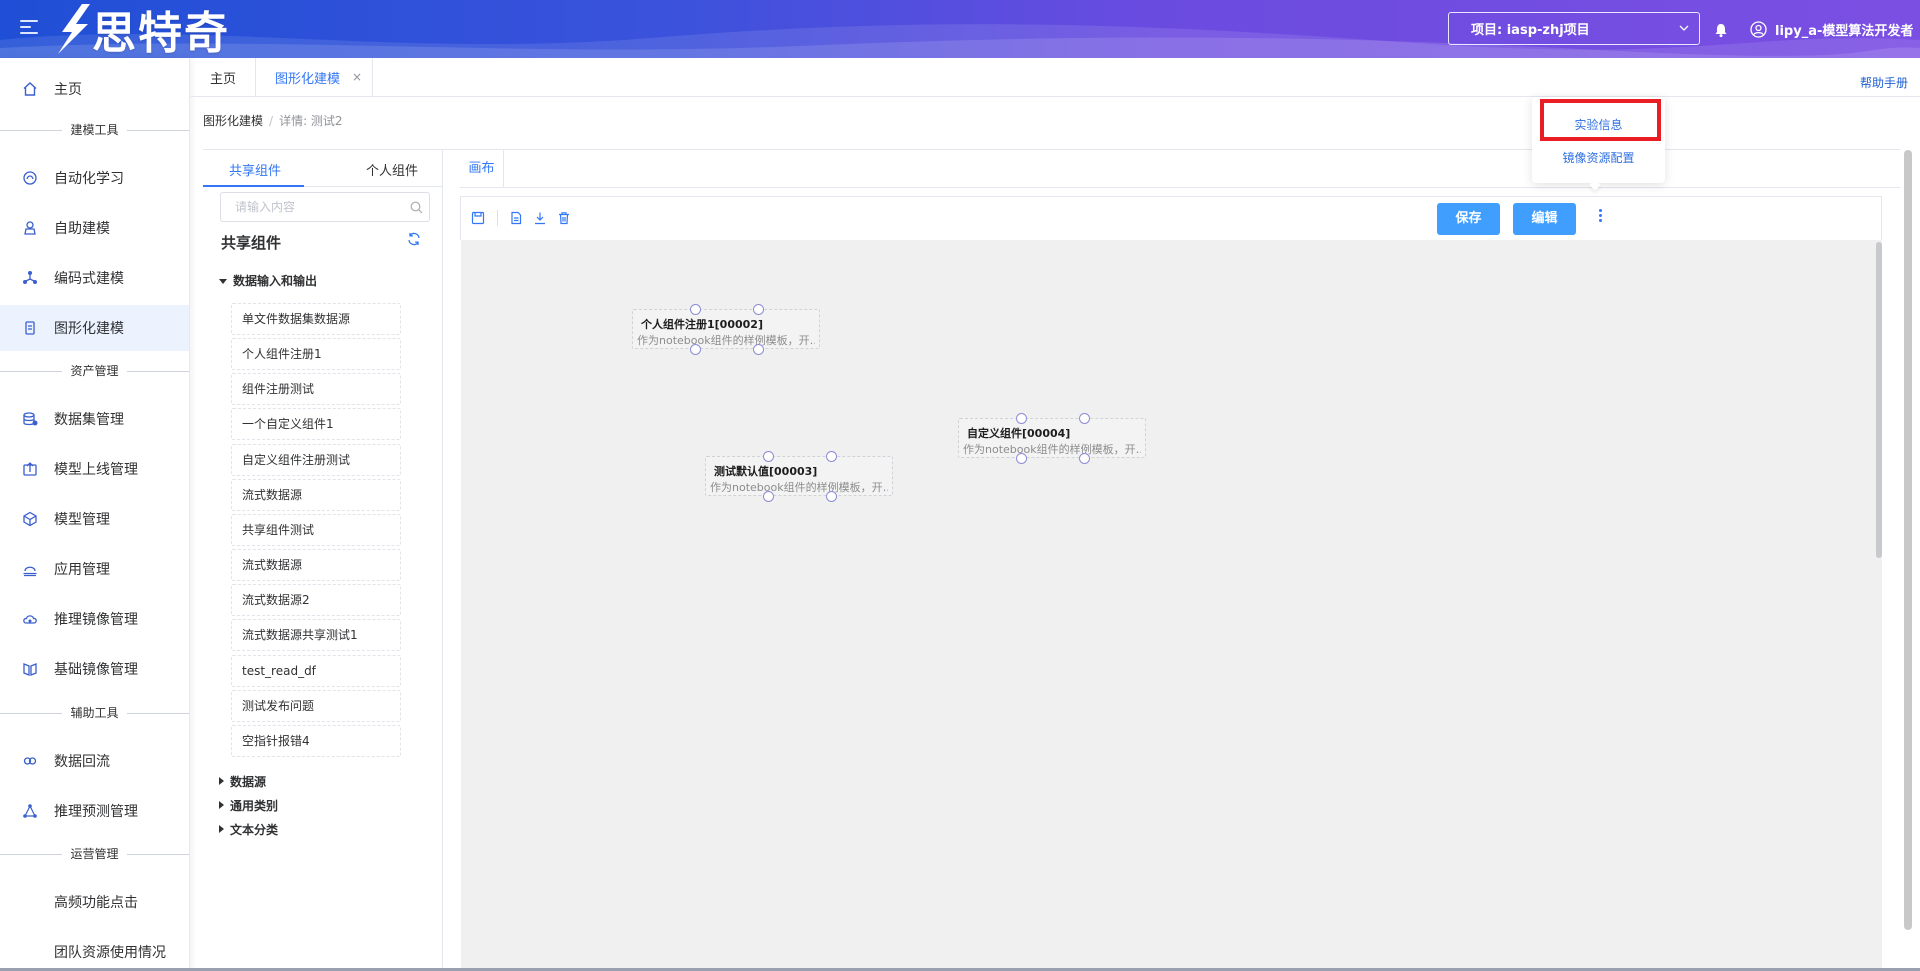 This screenshot has width=1920, height=971. I want to click on tab-graph-model: 图形化建模 ×, so click(315, 77).